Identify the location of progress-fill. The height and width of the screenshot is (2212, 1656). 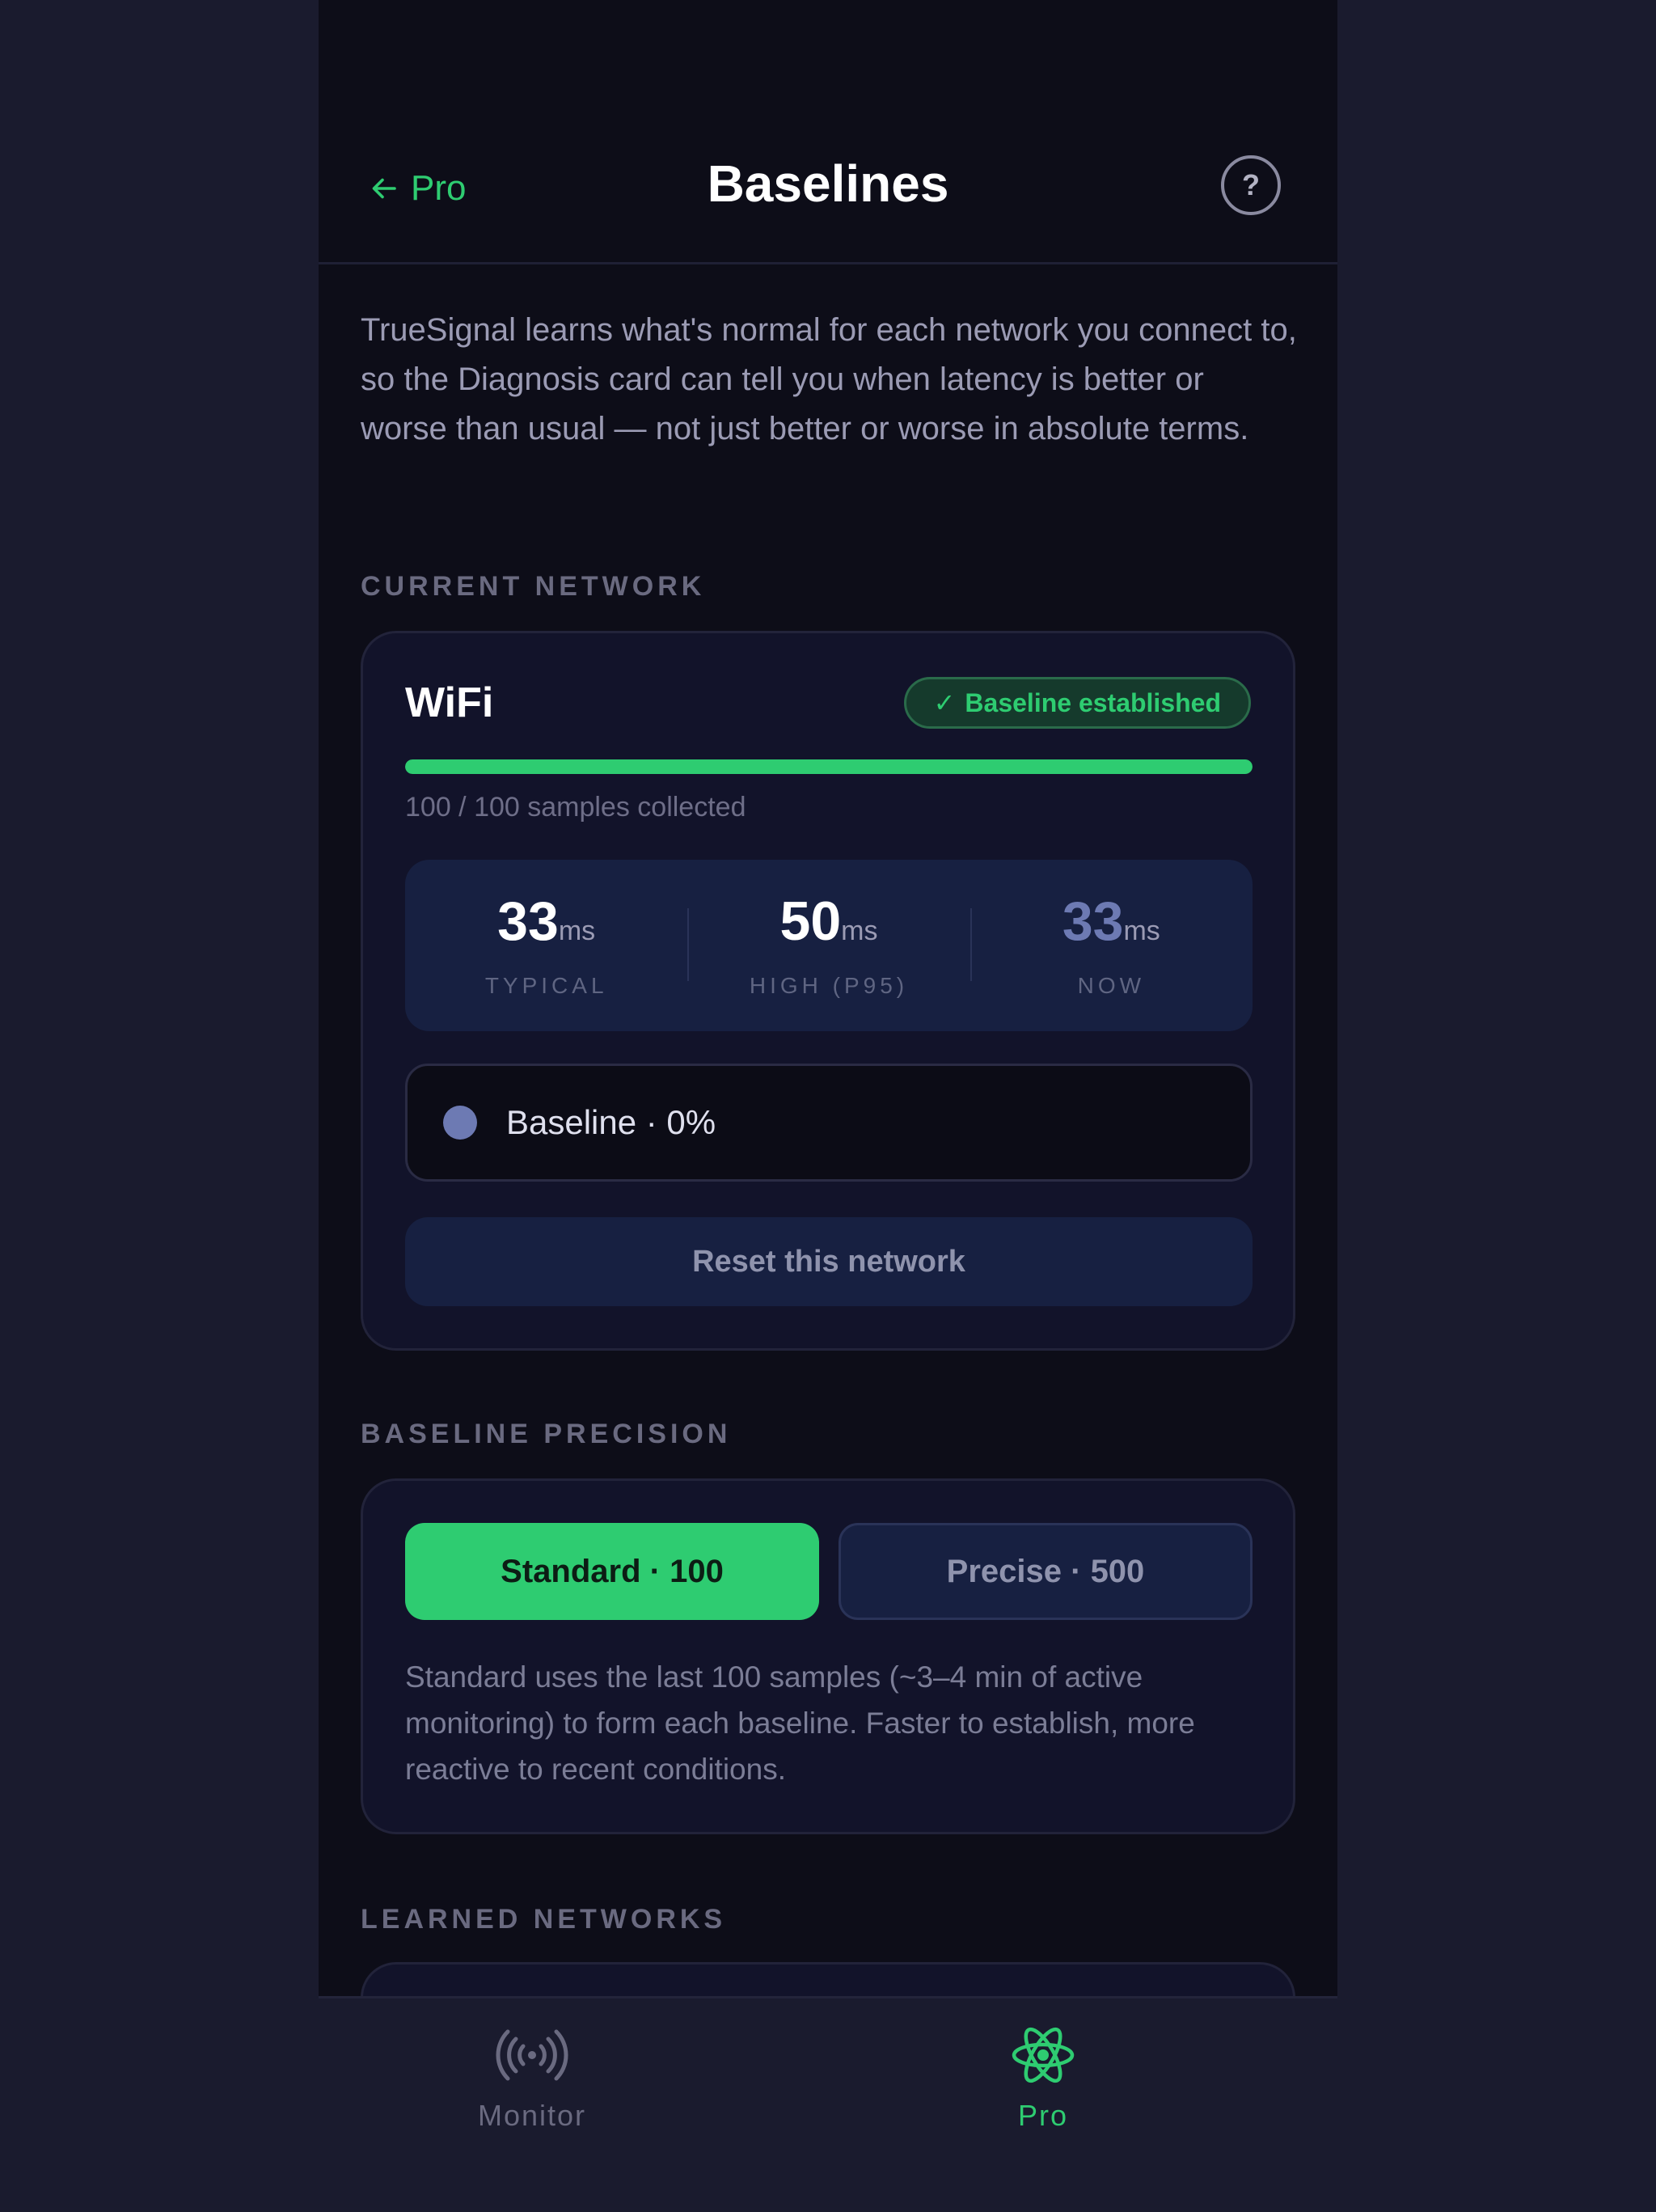
(829, 766).